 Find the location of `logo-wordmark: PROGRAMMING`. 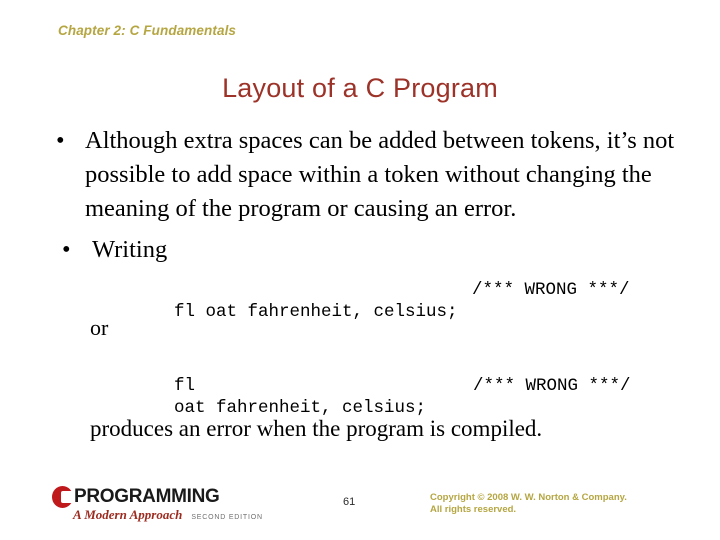

logo-wordmark: PROGRAMMING is located at coordinates (147, 496).